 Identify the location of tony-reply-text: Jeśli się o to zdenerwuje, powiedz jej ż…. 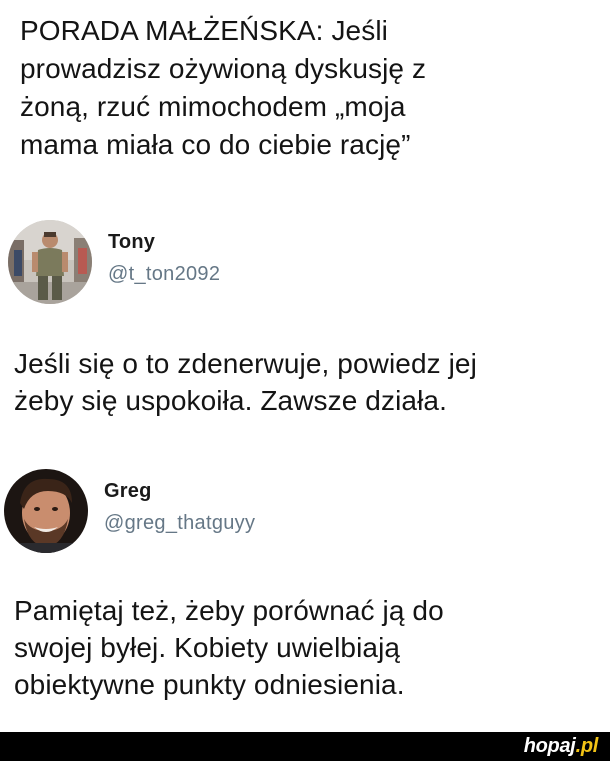
(245, 382).